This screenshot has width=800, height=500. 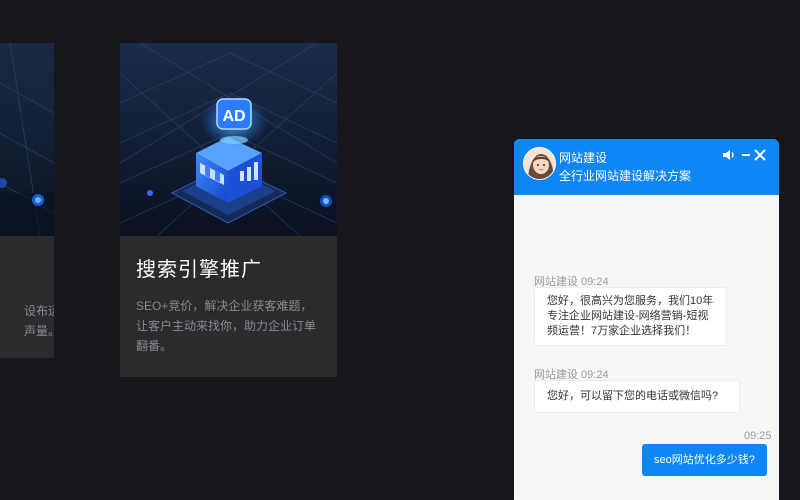 What do you see at coordinates (228, 139) in the screenshot?
I see `card-image: AD` at bounding box center [228, 139].